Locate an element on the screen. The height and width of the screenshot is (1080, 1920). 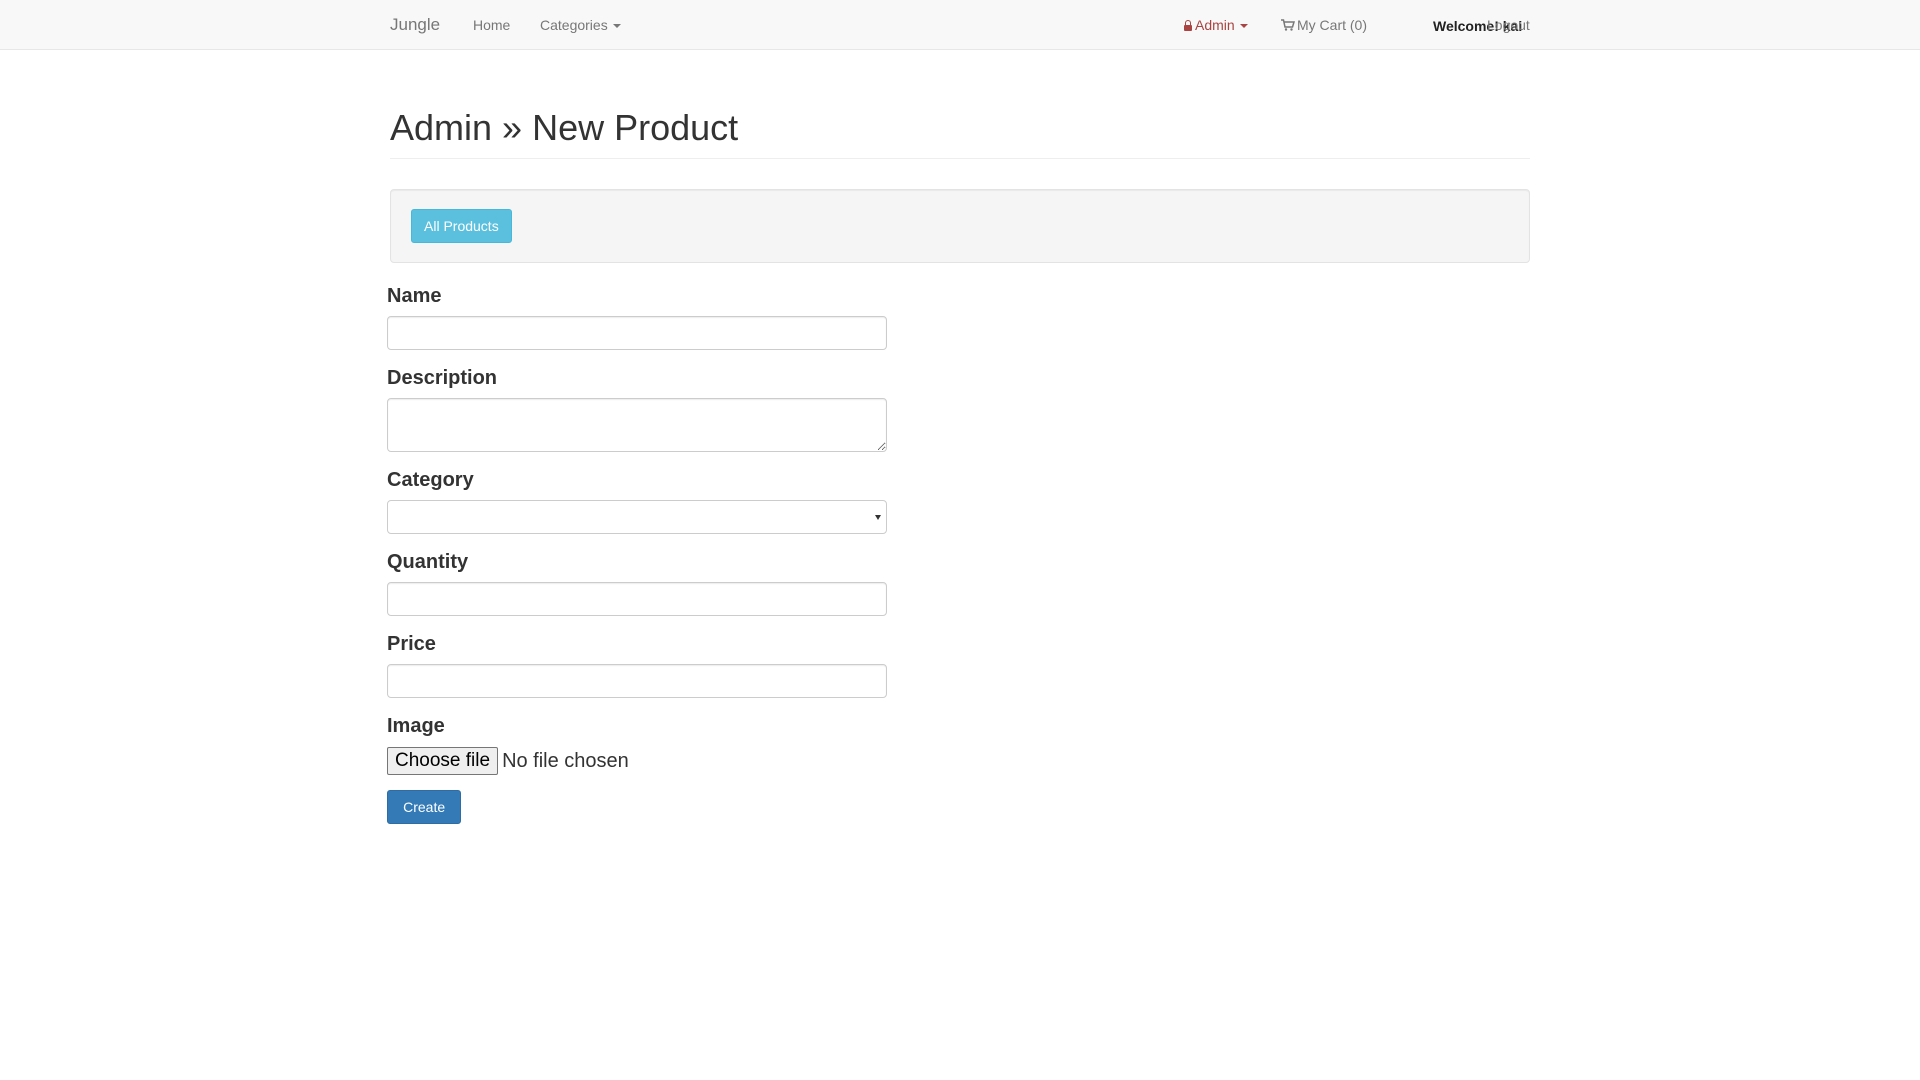
select-arrow-icon is located at coordinates (878, 517).